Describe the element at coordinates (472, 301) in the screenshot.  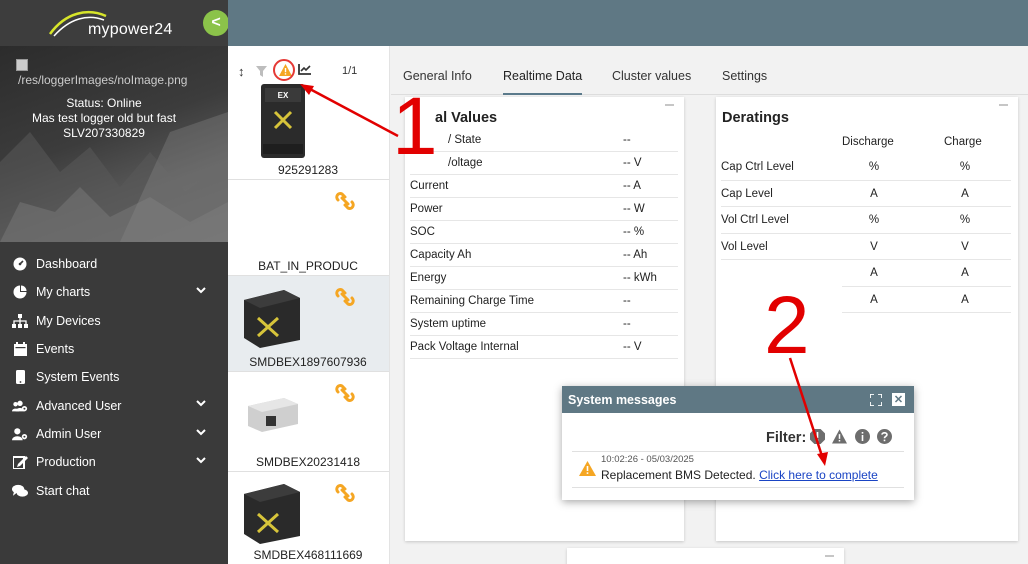
I see `value-label: Remaining Charge Time` at that location.